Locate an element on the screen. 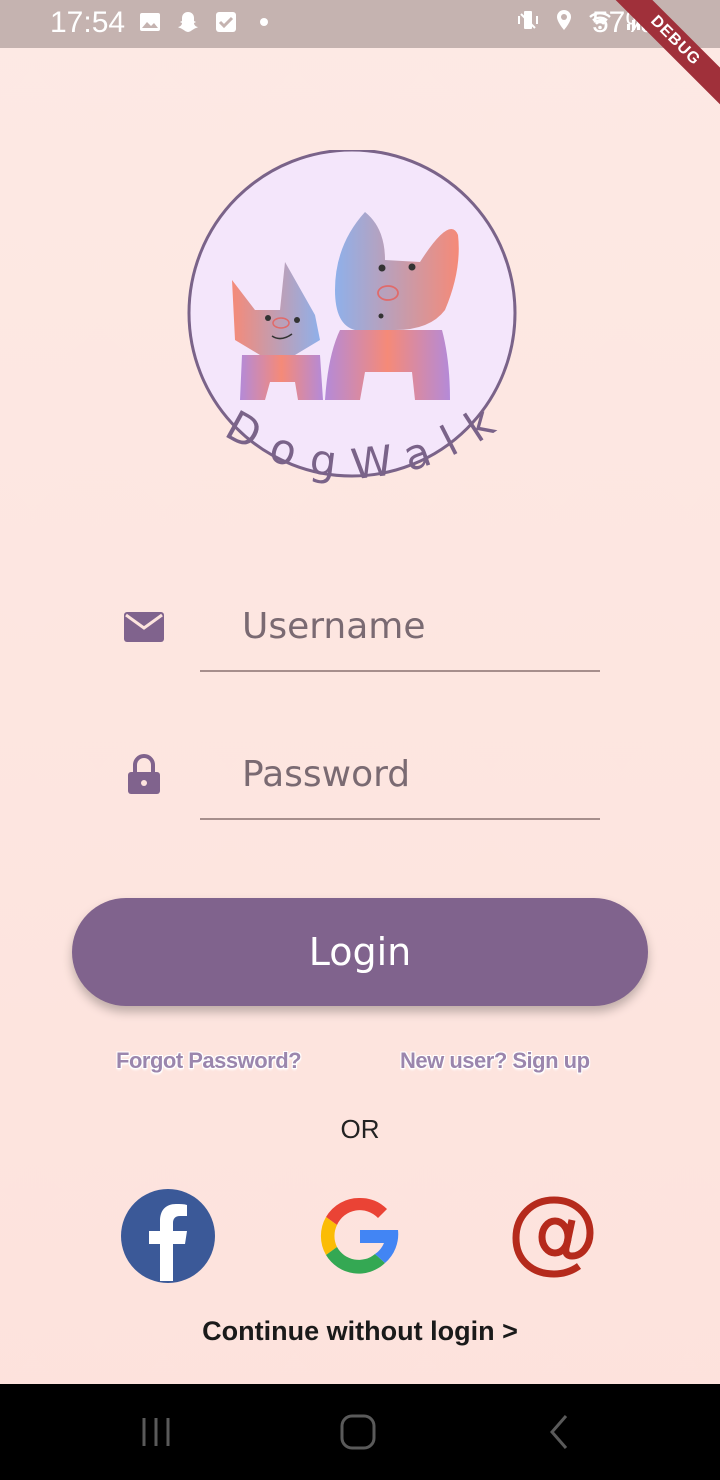 This screenshot has width=720, height=1480. google-icon is located at coordinates (360, 1236).